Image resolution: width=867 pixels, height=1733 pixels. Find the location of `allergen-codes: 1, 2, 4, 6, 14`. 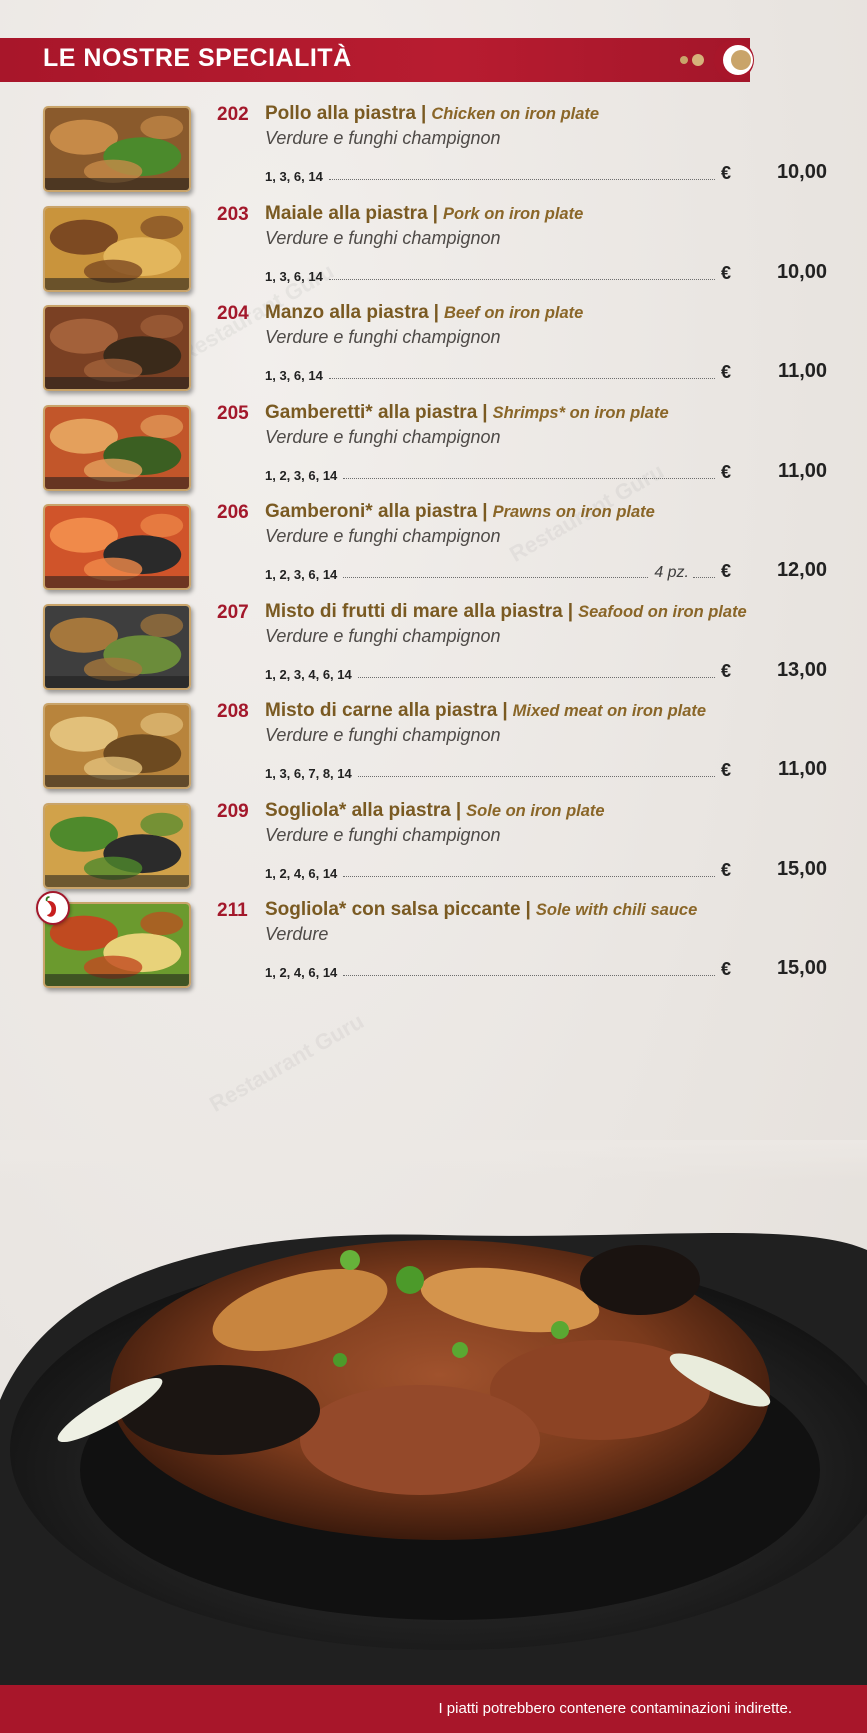

allergen-codes: 1, 2, 4, 6, 14 is located at coordinates (301, 873).